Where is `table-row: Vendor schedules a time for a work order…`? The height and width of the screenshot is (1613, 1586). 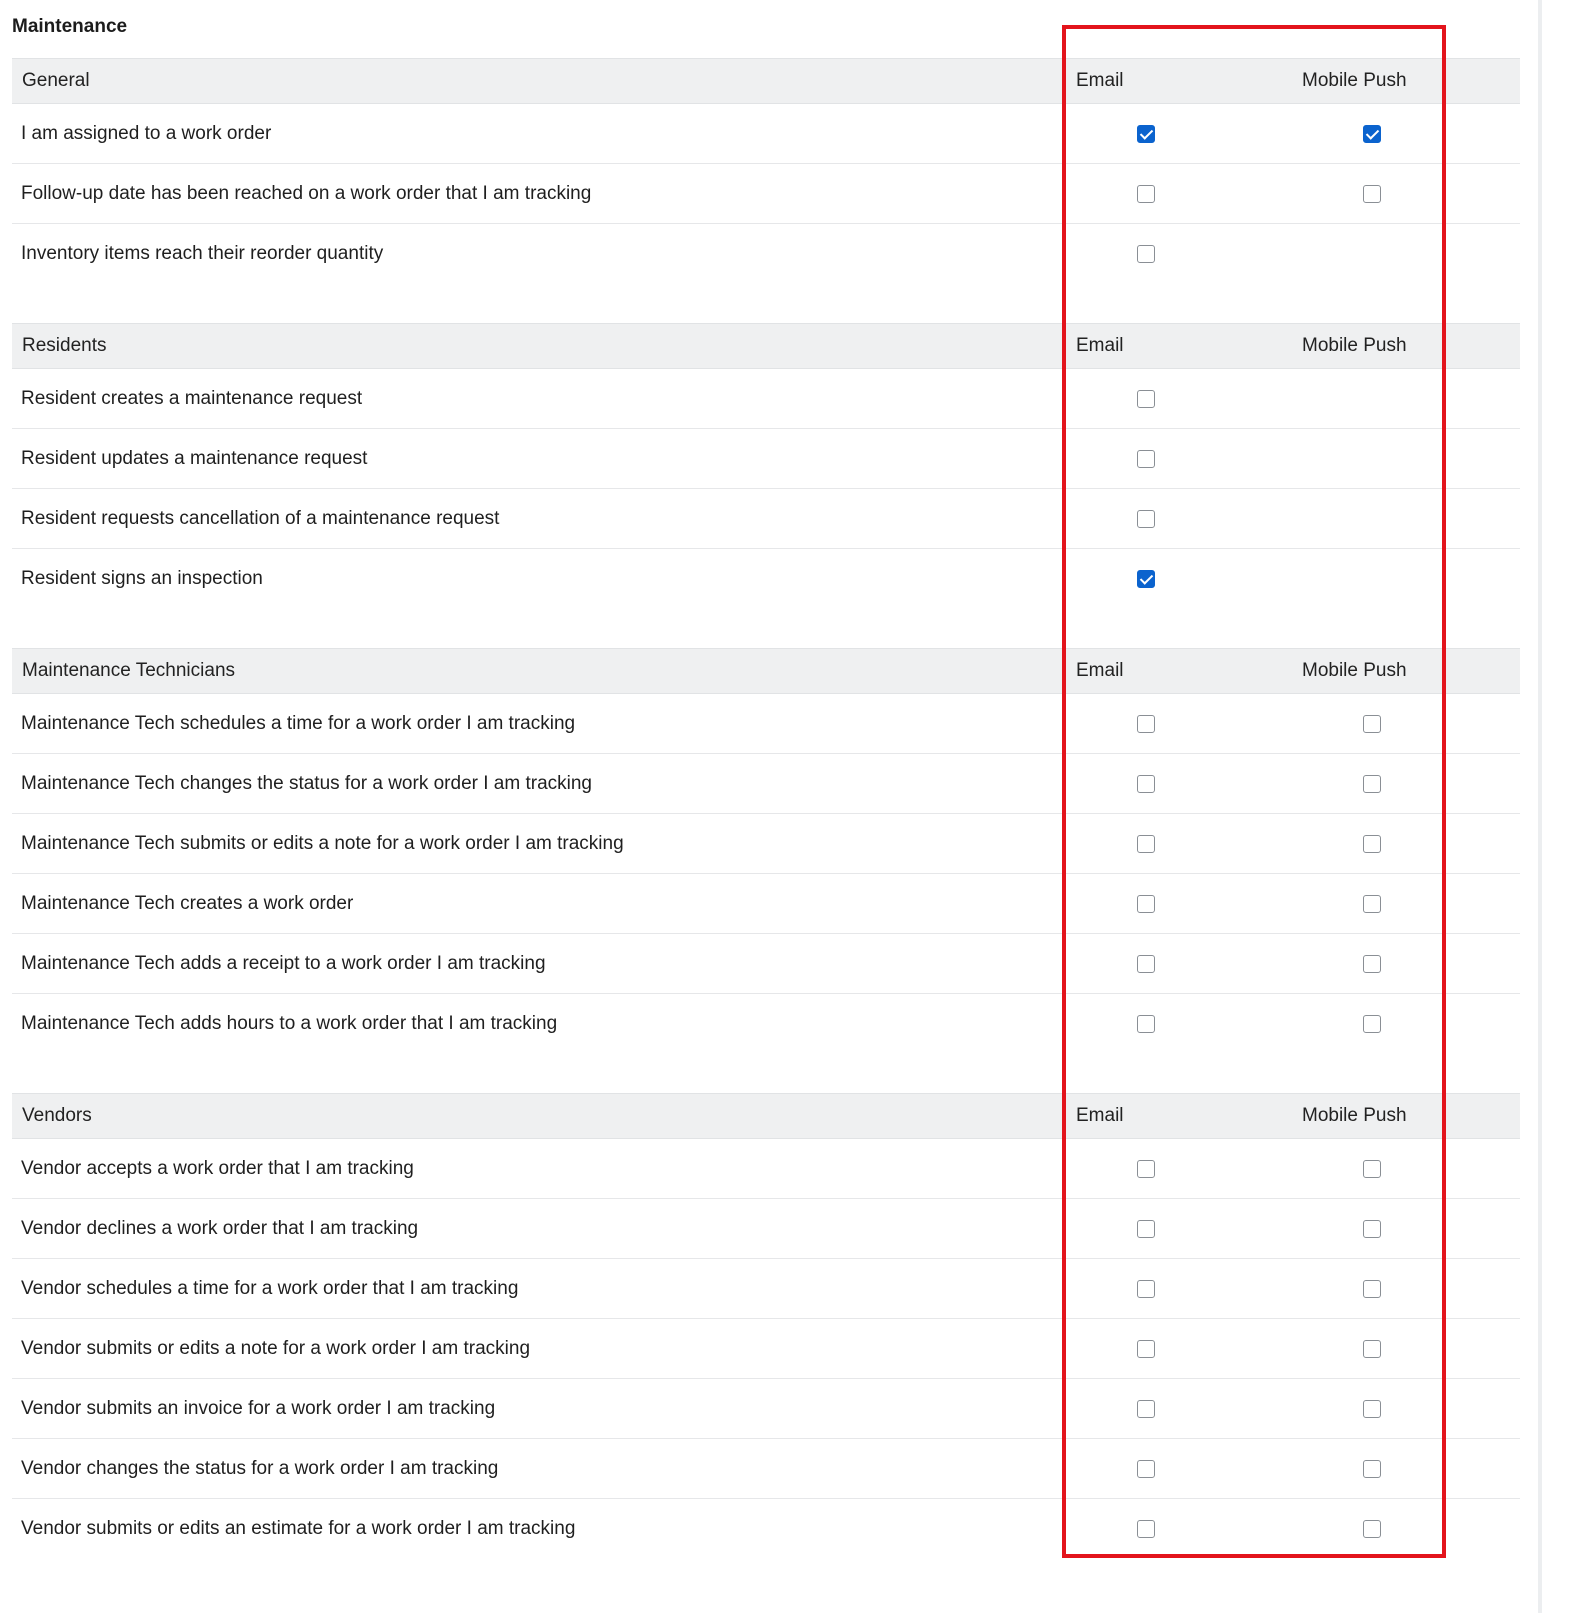
table-row: Vendor schedules a time for a work order… is located at coordinates (766, 1289).